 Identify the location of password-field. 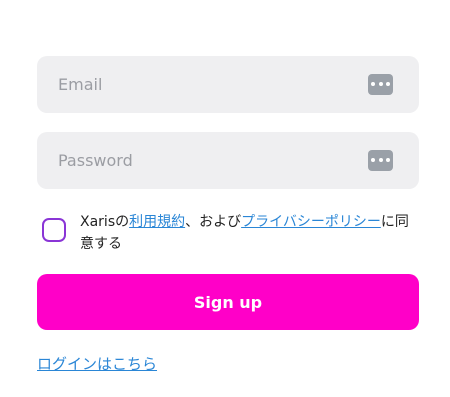
(228, 160).